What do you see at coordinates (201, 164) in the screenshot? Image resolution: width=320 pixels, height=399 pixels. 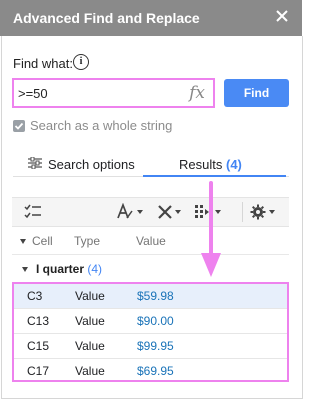 I see `tab-results-label: Results` at bounding box center [201, 164].